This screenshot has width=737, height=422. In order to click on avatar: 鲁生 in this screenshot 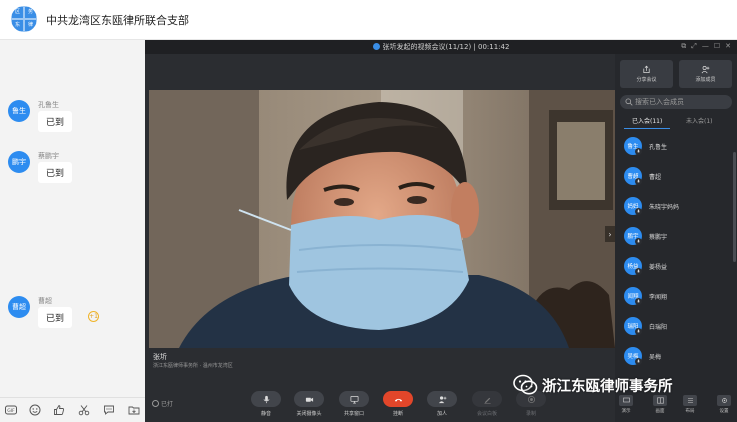, I will do `click(19, 111)`.